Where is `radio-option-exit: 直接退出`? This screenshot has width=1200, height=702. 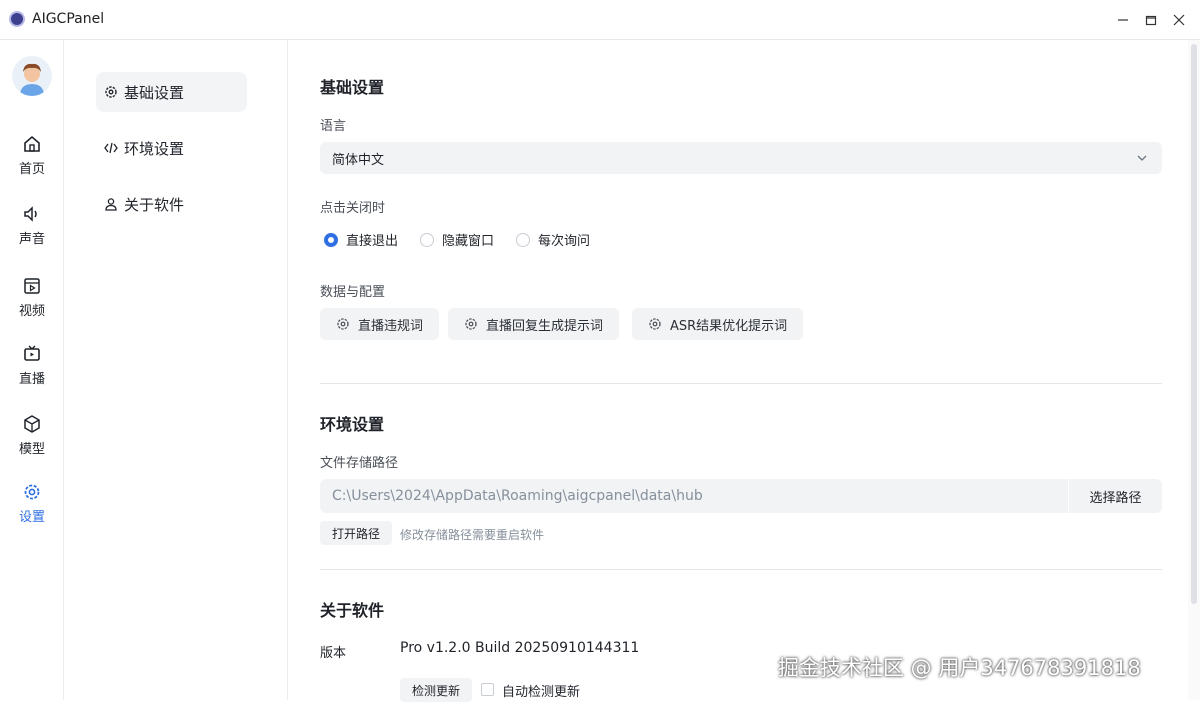
radio-option-exit: 直接退出 is located at coordinates (361, 239).